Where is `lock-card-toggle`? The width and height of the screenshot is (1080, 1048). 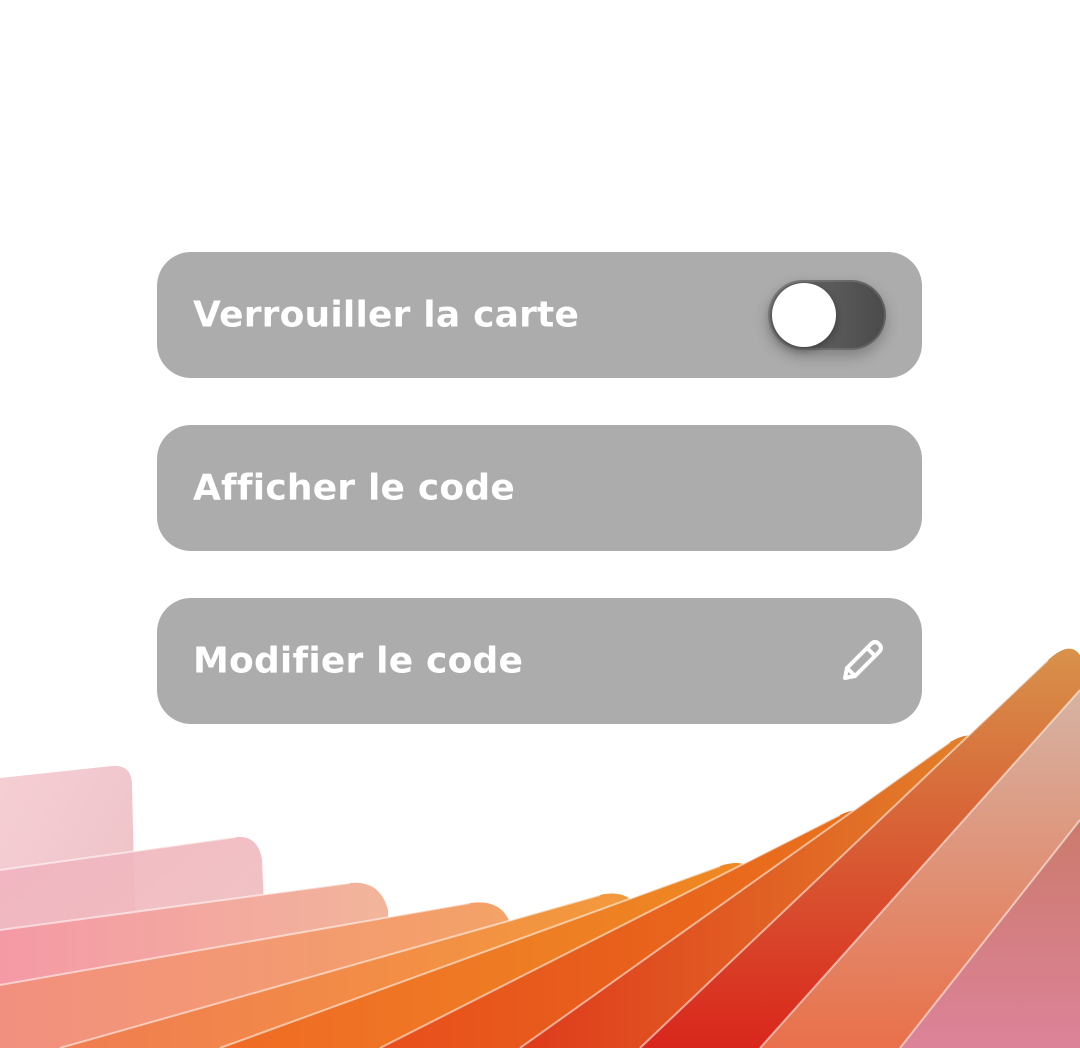
lock-card-toggle is located at coordinates (827, 315).